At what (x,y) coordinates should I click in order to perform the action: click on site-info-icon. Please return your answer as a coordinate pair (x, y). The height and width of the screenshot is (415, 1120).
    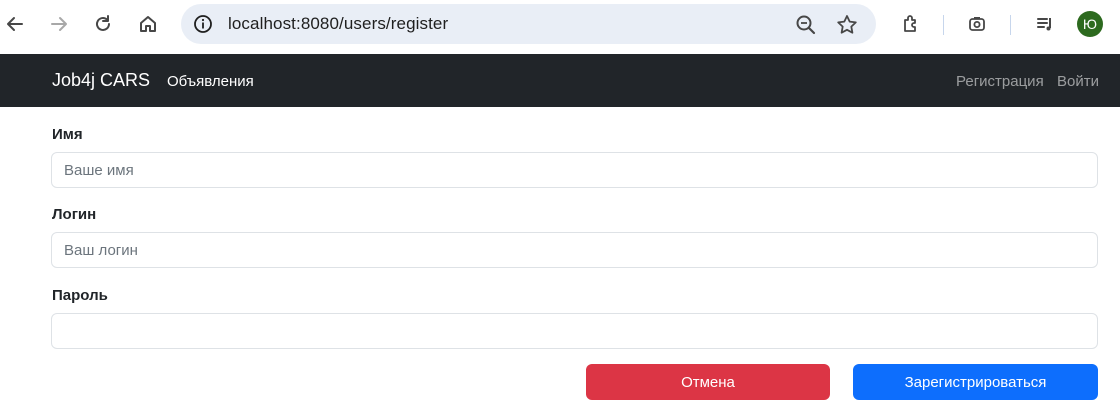
    Looking at the image, I should click on (203, 24).